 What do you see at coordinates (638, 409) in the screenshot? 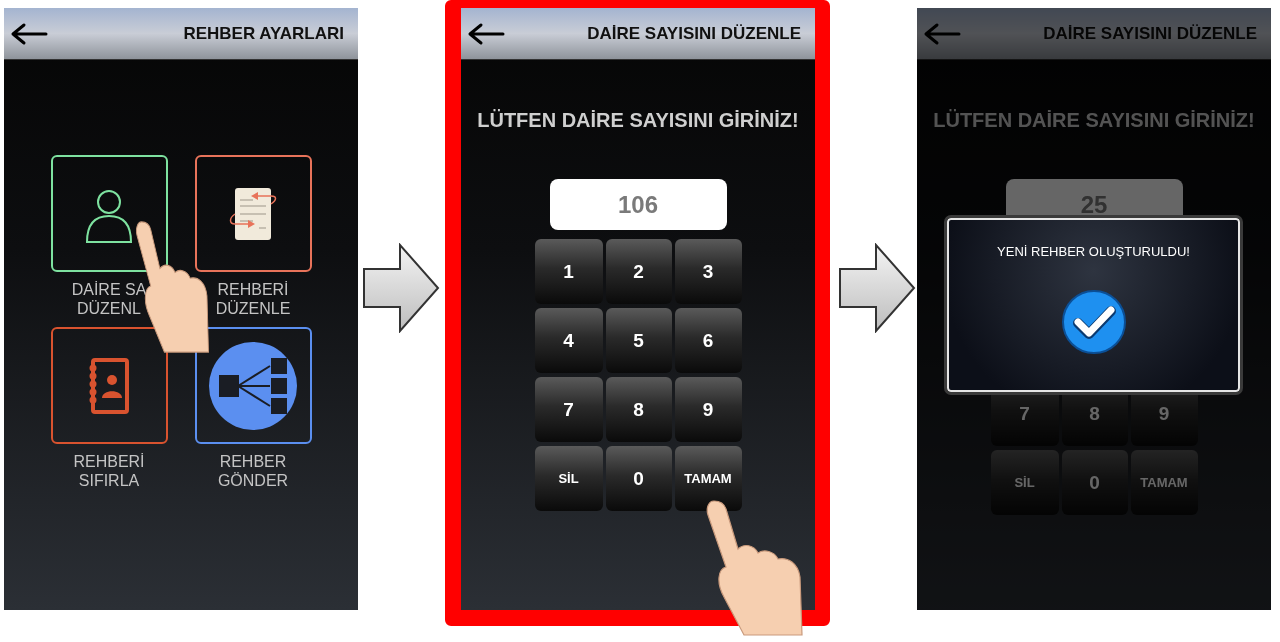
I see `digit-key: 8` at bounding box center [638, 409].